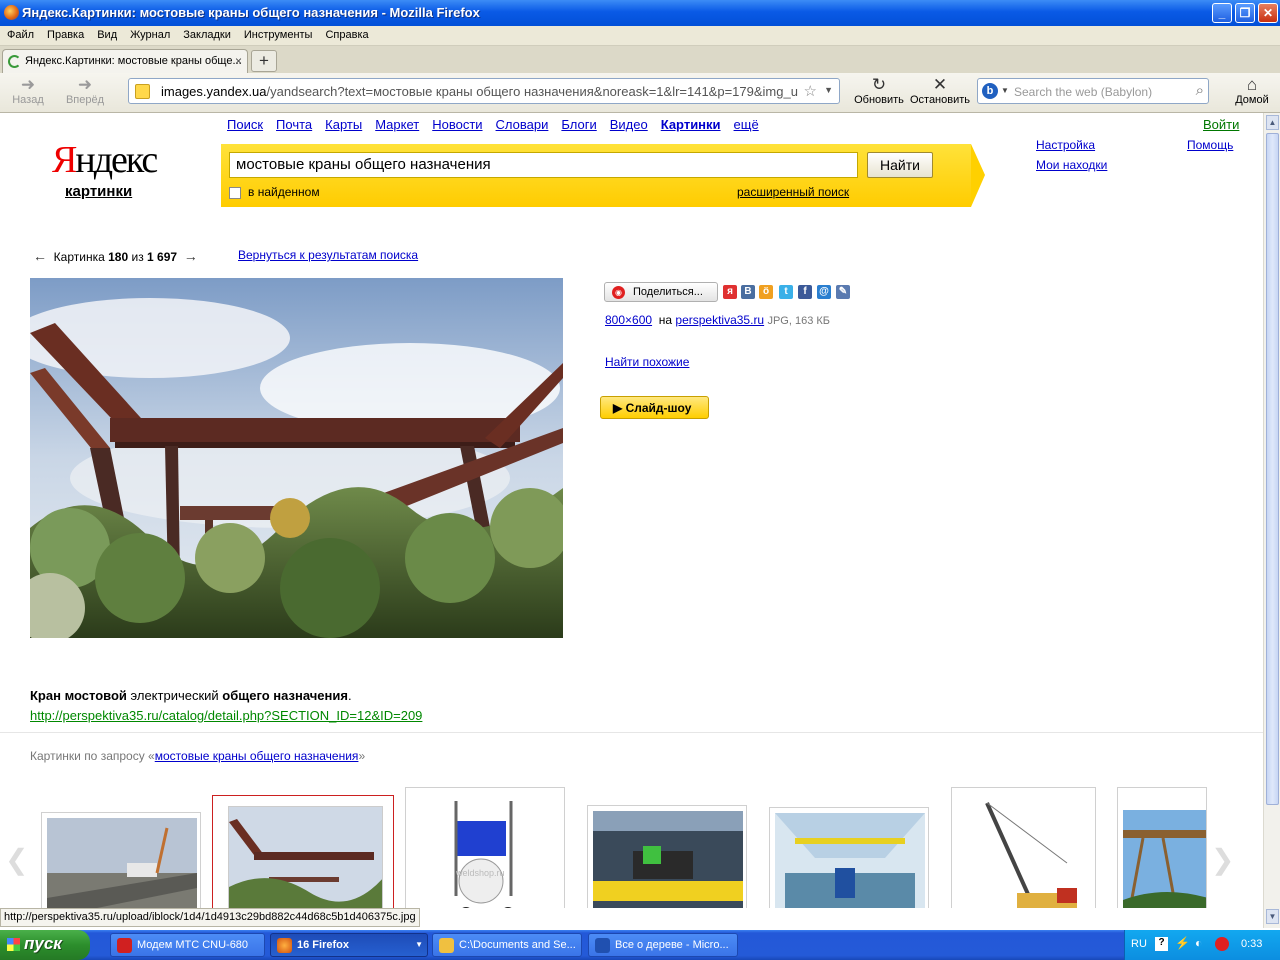 The image size is (1280, 960). What do you see at coordinates (257, 756) in the screenshot?
I see `related-query-link: мостовые краны общего назначения` at bounding box center [257, 756].